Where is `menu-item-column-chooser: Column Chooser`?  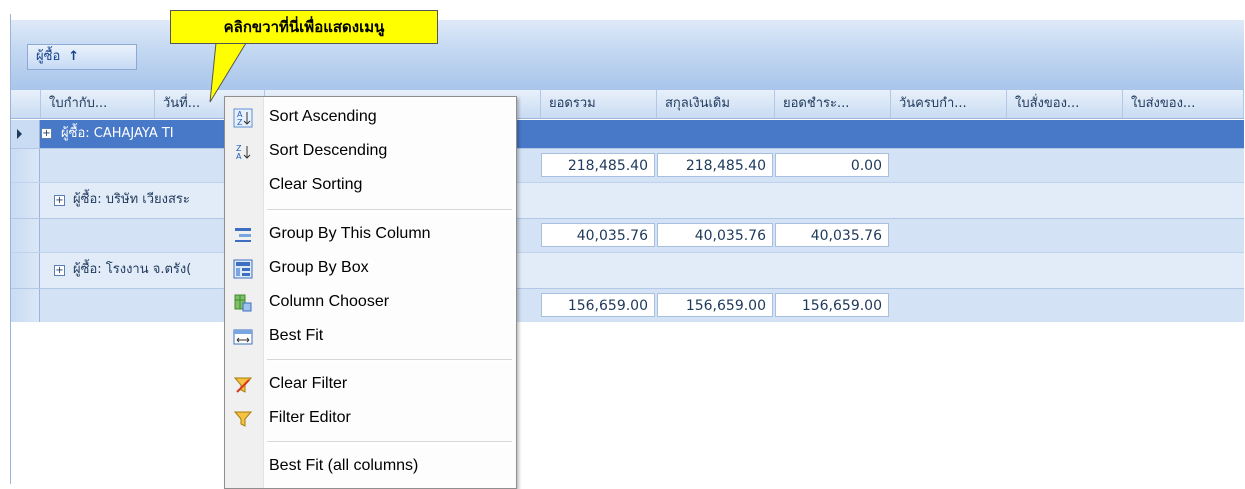
menu-item-column-chooser: Column Chooser is located at coordinates (370, 302).